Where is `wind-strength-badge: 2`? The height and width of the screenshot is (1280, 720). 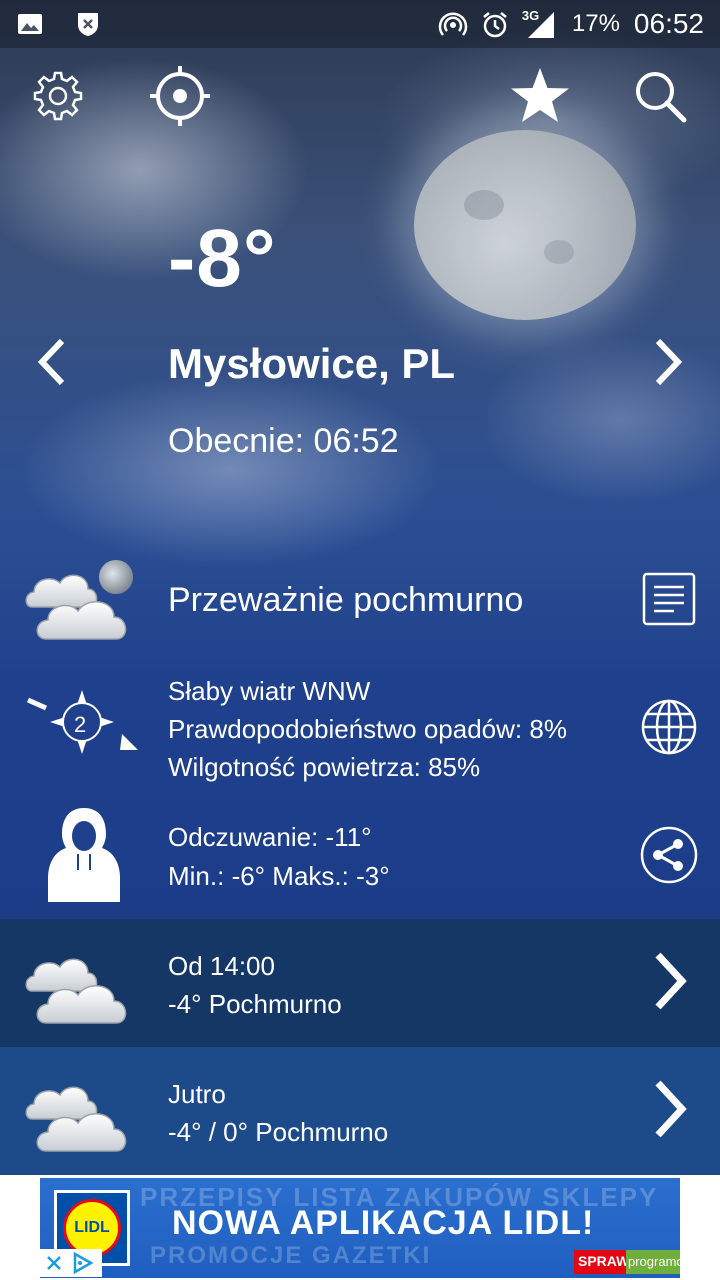
wind-strength-badge: 2 is located at coordinates (80, 724).